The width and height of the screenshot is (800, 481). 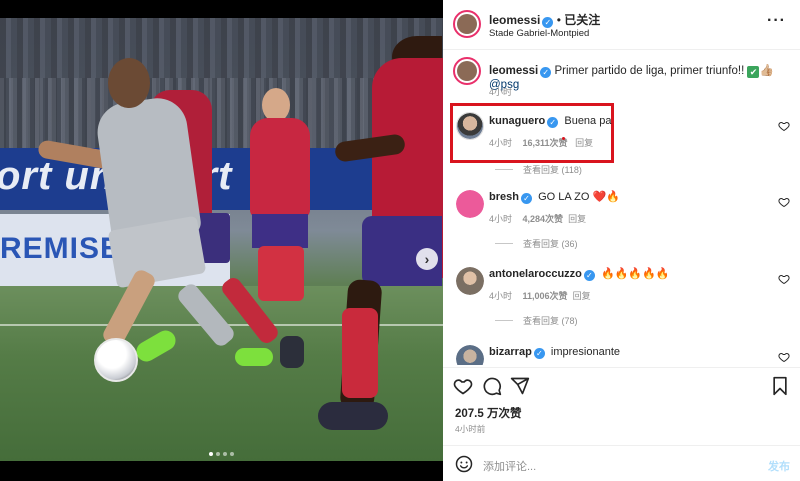 I want to click on comment-likes: 11,006次赞, so click(x=545, y=296).